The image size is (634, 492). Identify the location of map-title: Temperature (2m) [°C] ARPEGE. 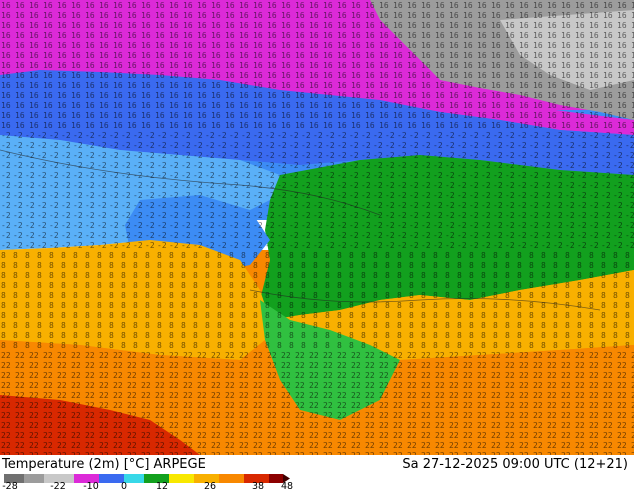
(104, 464).